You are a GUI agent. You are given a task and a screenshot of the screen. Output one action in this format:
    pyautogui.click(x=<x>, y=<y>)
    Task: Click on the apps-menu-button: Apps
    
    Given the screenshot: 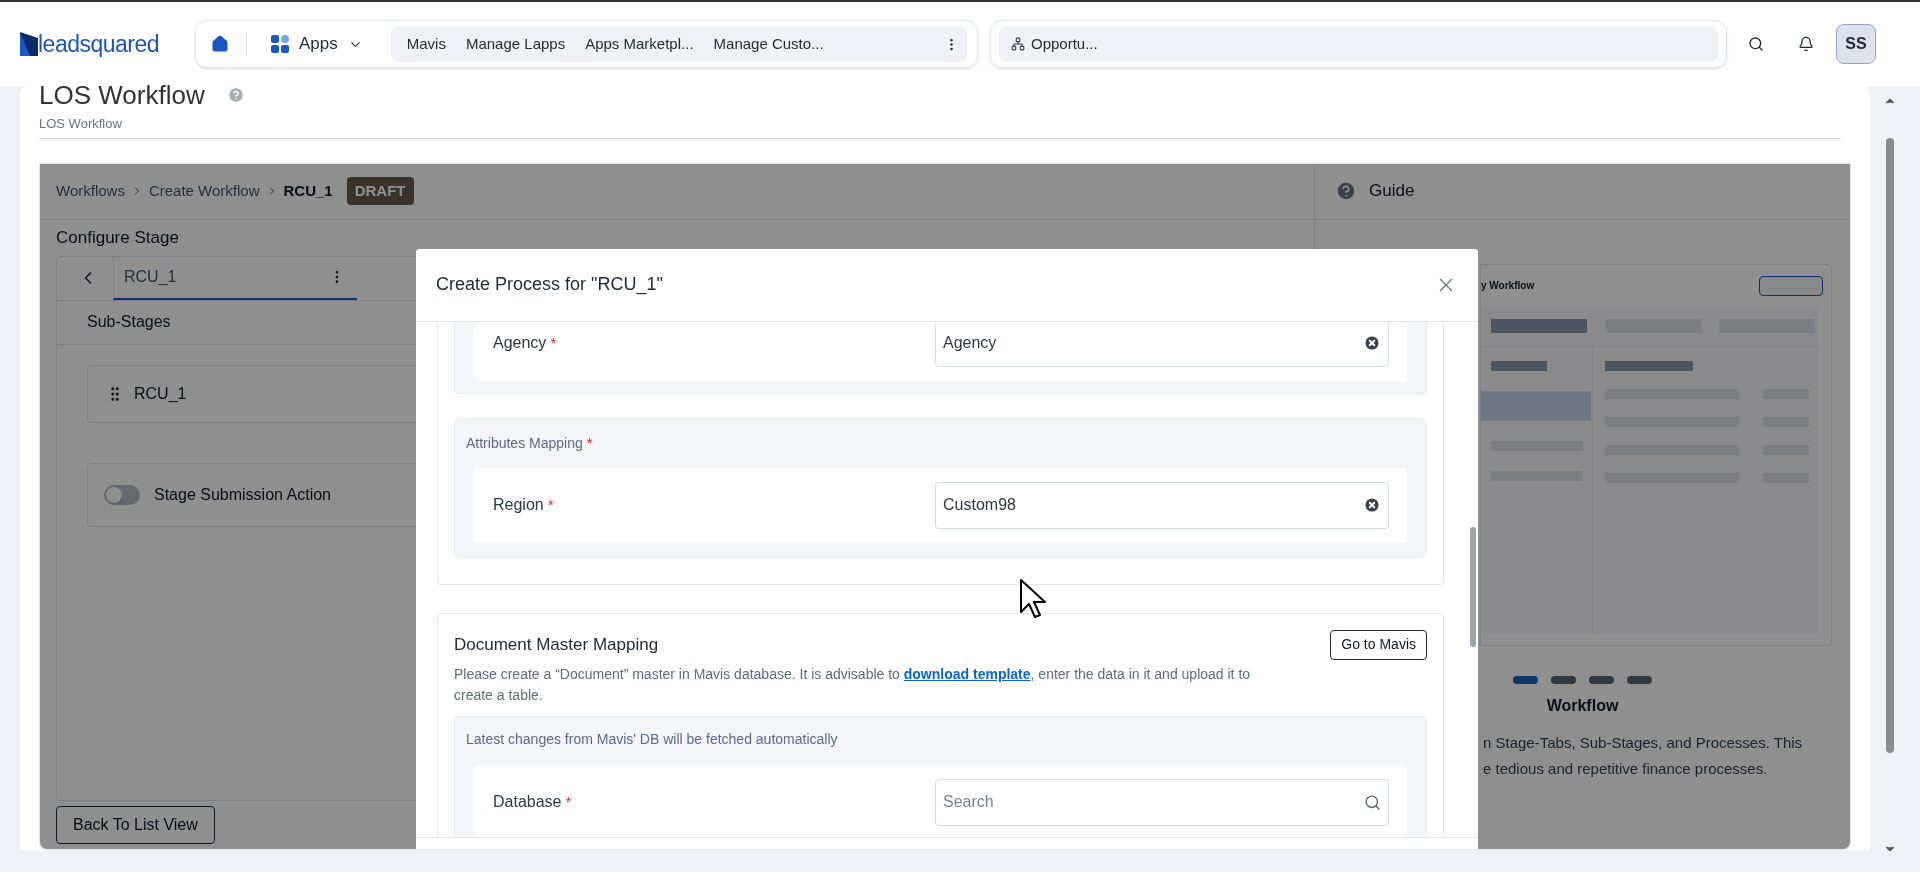 What is the action you would take?
    pyautogui.click(x=317, y=44)
    